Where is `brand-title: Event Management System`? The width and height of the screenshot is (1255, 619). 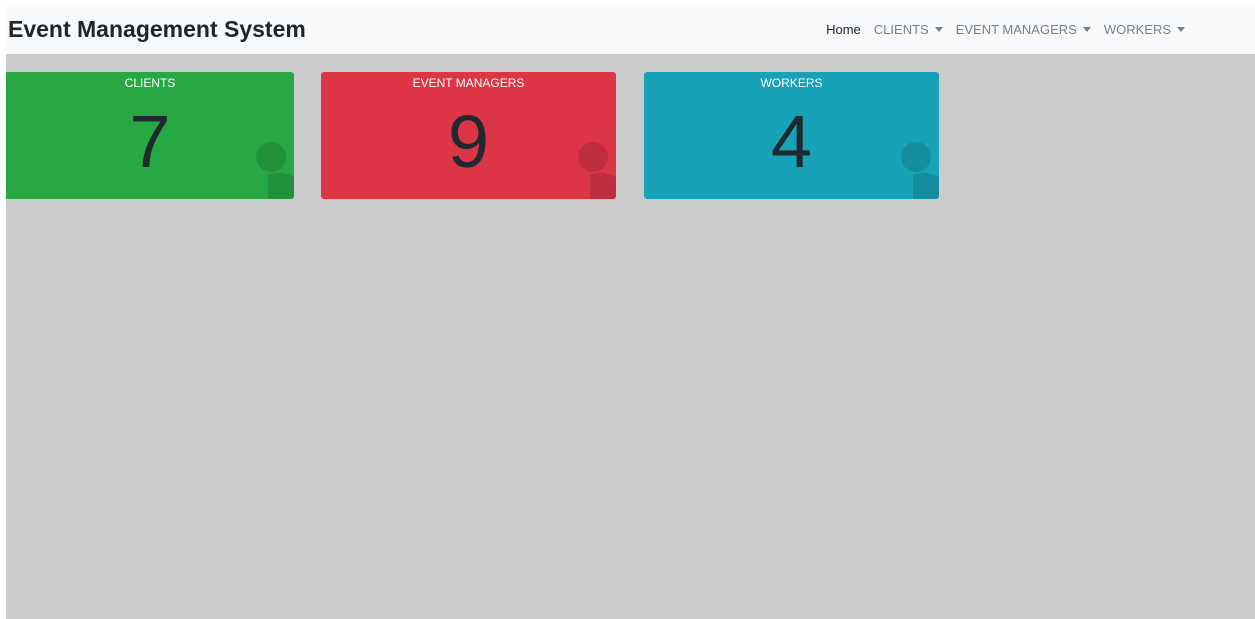
brand-title: Event Management System is located at coordinates (157, 29).